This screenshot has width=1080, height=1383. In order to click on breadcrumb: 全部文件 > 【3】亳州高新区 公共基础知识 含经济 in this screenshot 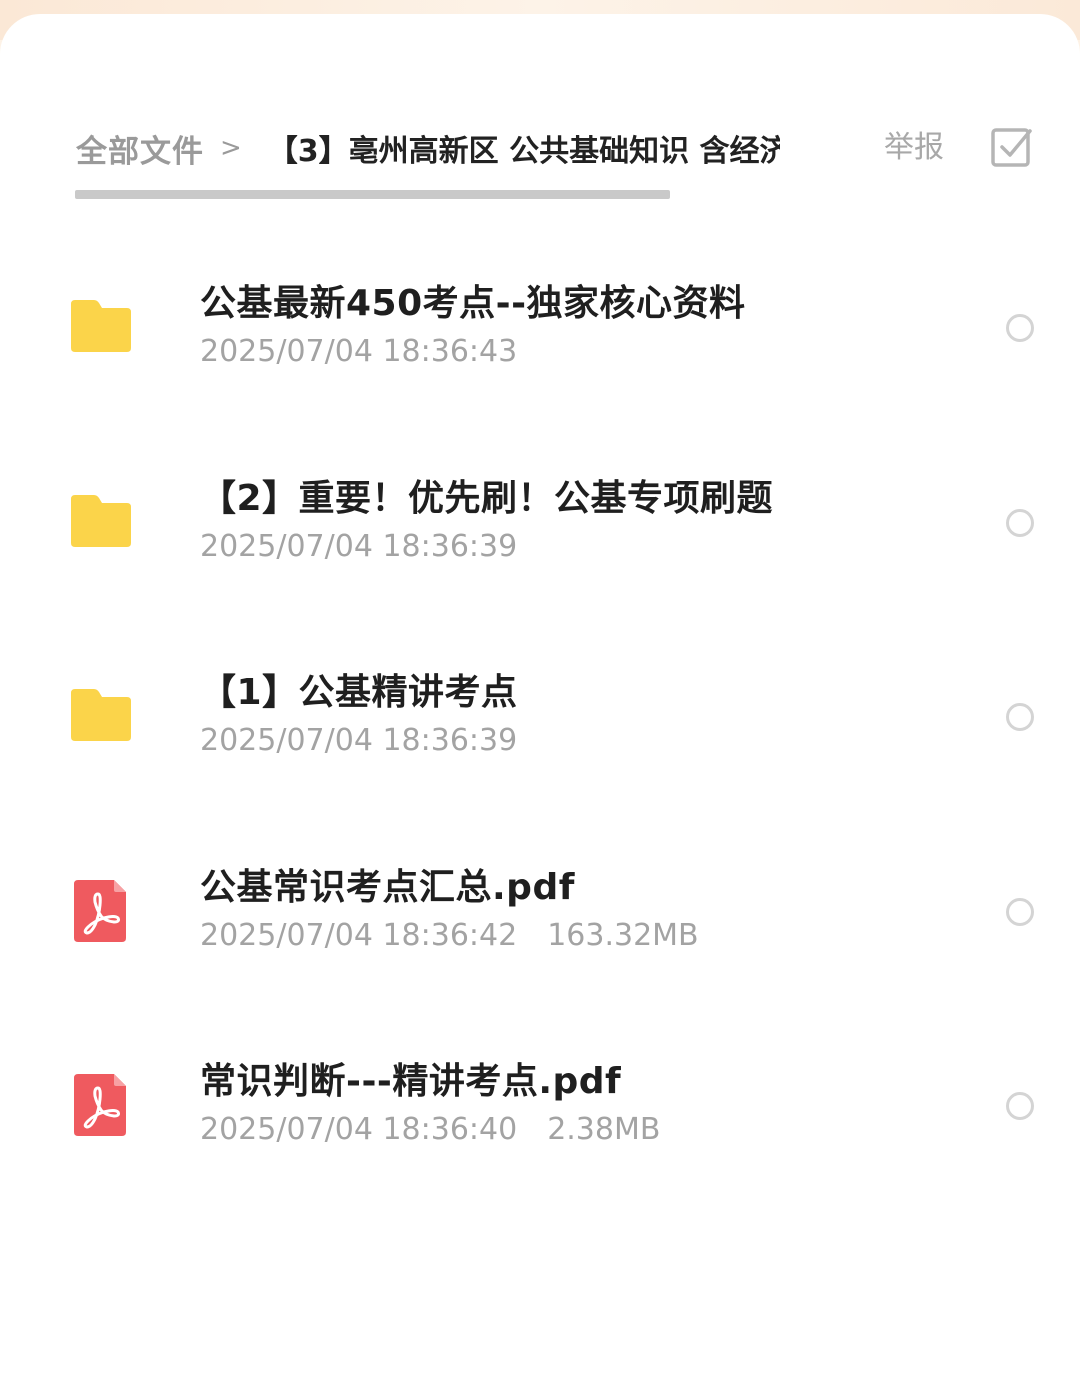, I will do `click(428, 148)`.